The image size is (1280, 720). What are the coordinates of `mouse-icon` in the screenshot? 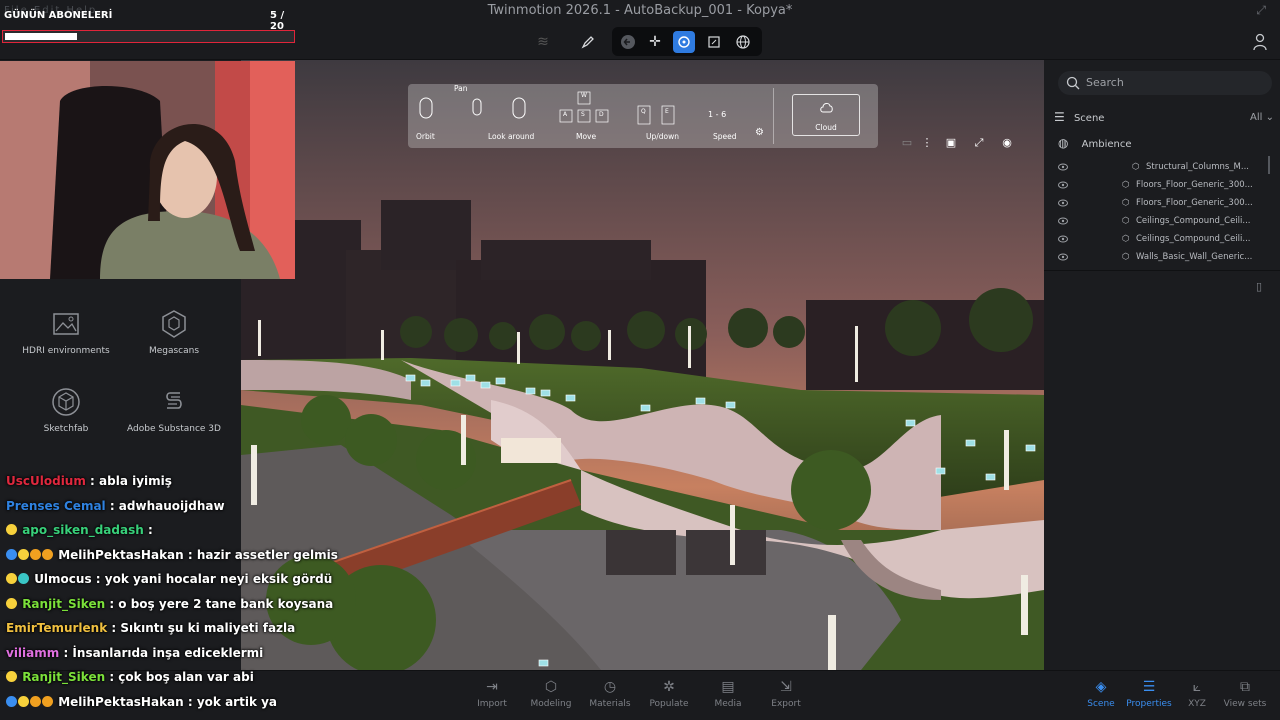 It's located at (472, 108).